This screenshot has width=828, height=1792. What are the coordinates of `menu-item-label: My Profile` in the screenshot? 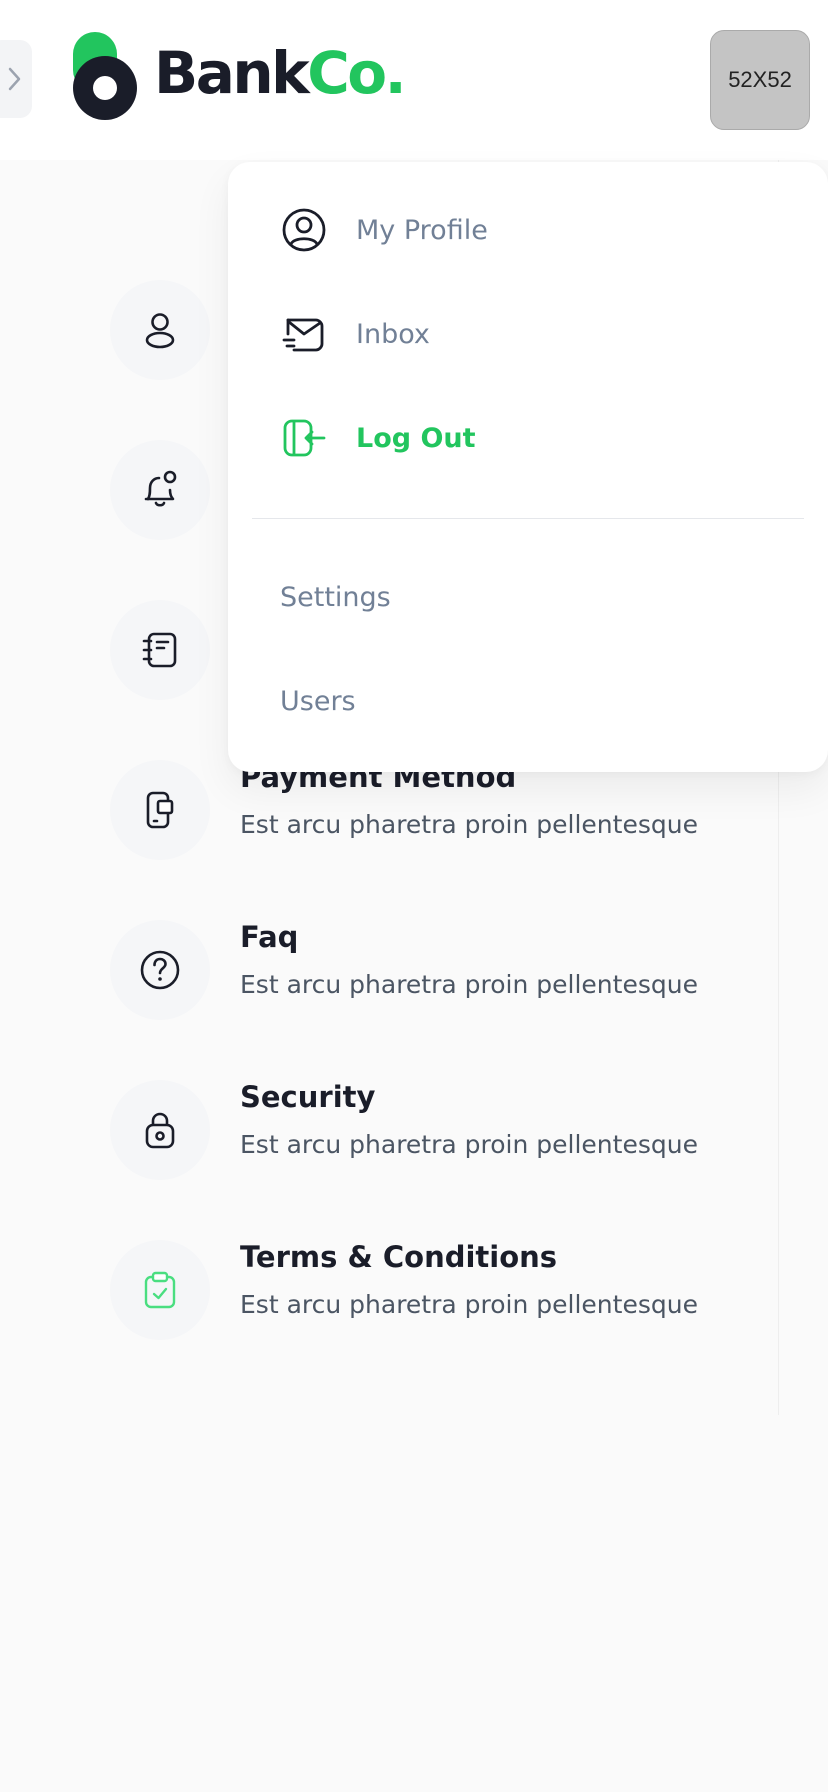 It's located at (422, 230).